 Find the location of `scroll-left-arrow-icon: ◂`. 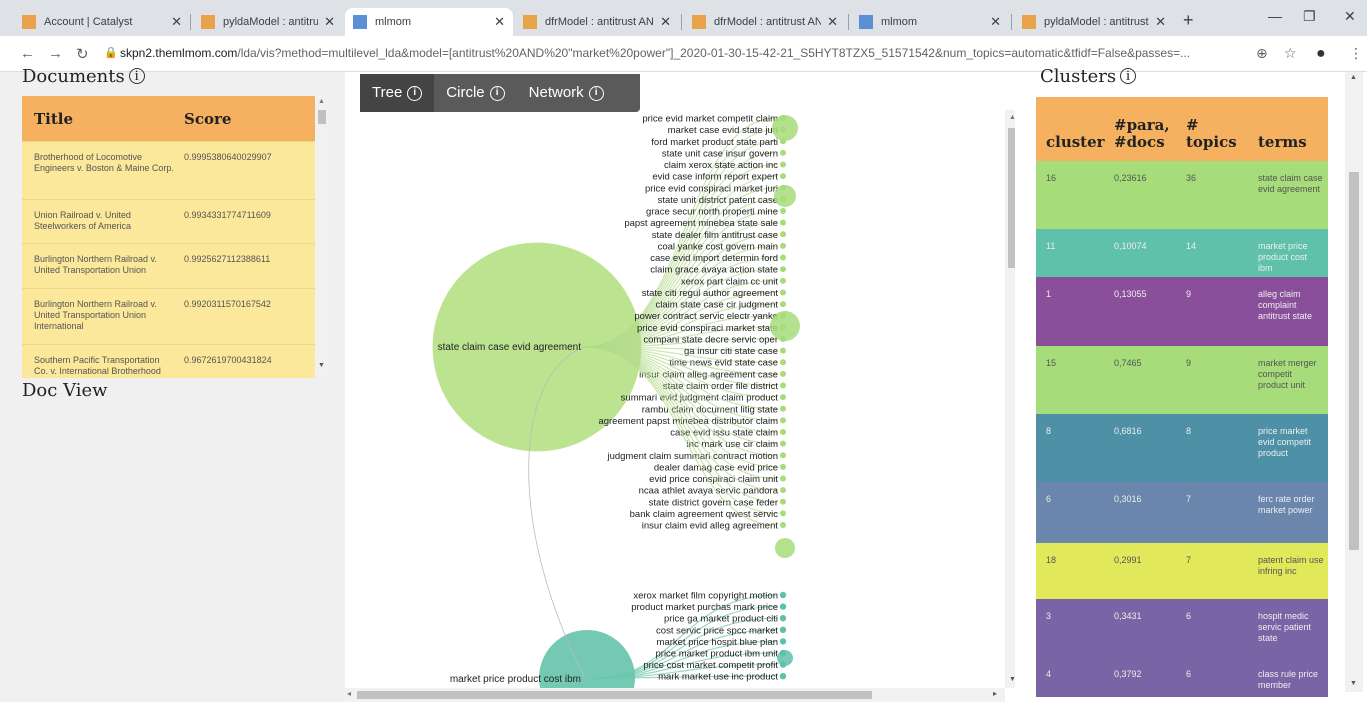

scroll-left-arrow-icon: ◂ is located at coordinates (349, 693).